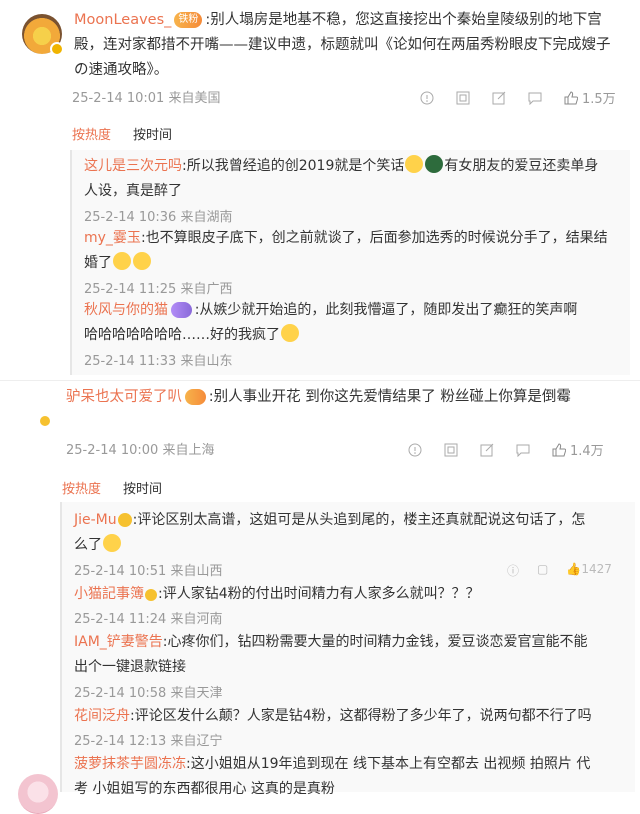 This screenshot has width=640, height=814. What do you see at coordinates (102, 716) in the screenshot?
I see `reply-username: 花间泛舟` at bounding box center [102, 716].